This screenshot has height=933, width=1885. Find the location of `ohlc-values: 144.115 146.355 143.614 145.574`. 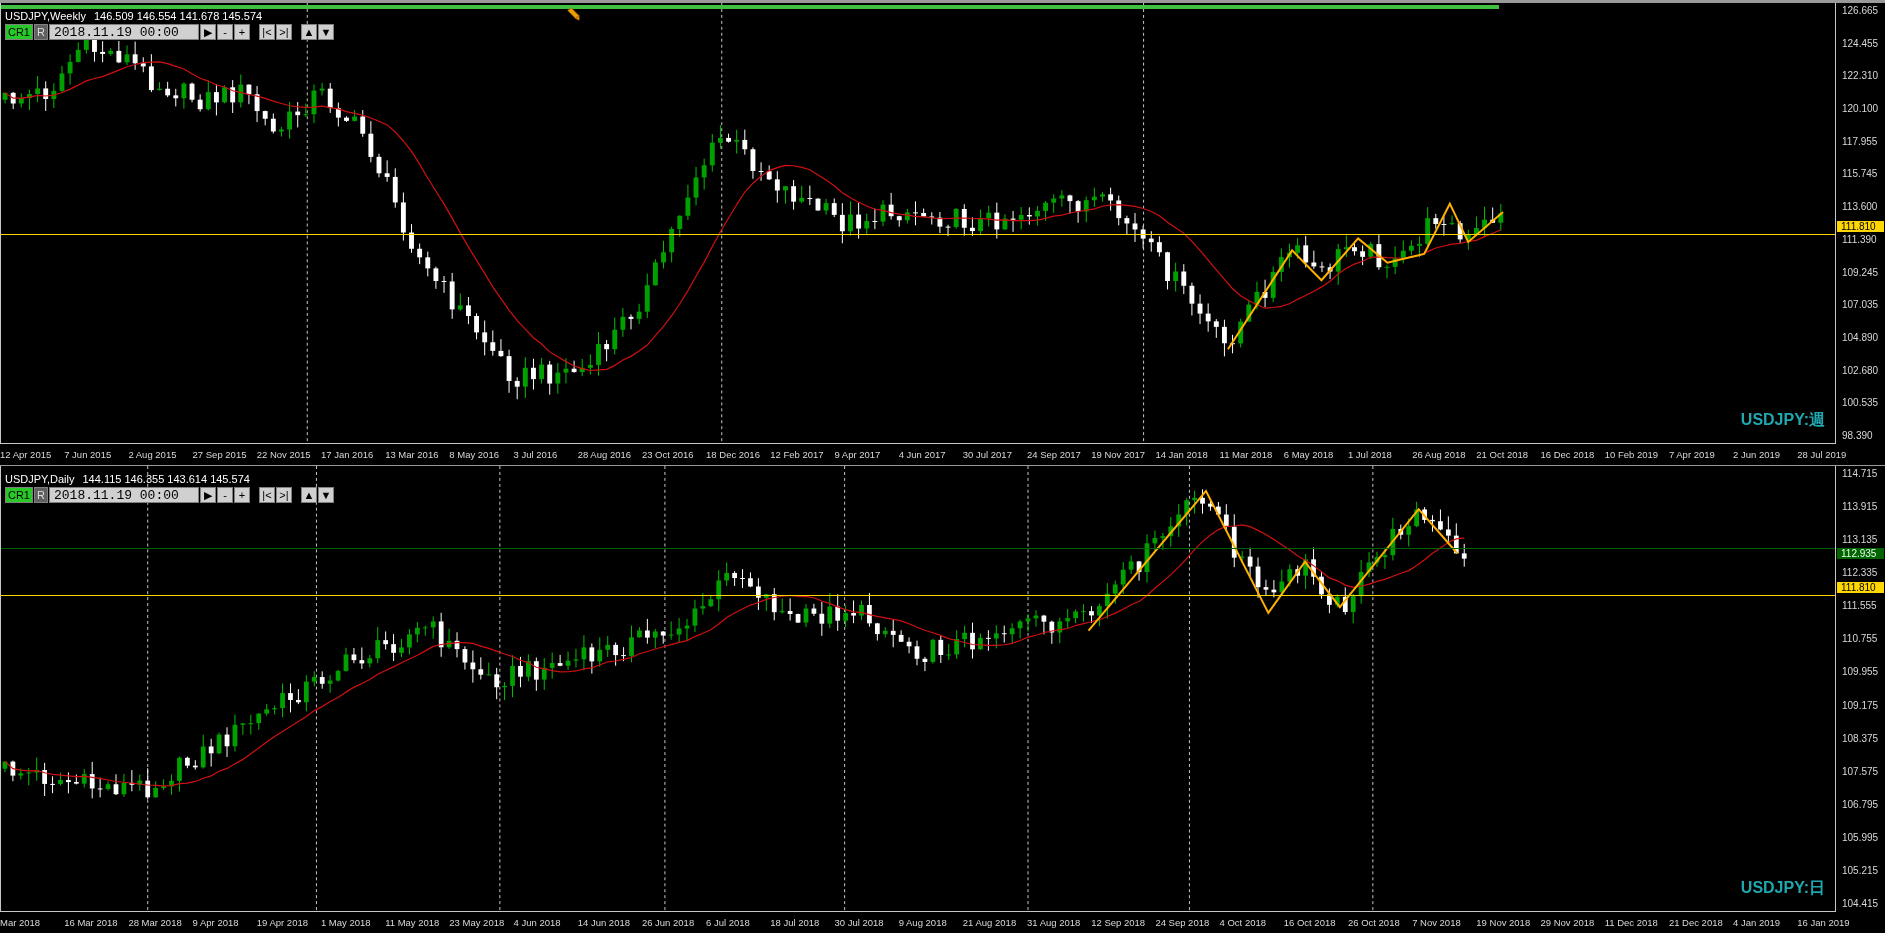

ohlc-values: 144.115 146.355 143.614 145.574 is located at coordinates (166, 479).